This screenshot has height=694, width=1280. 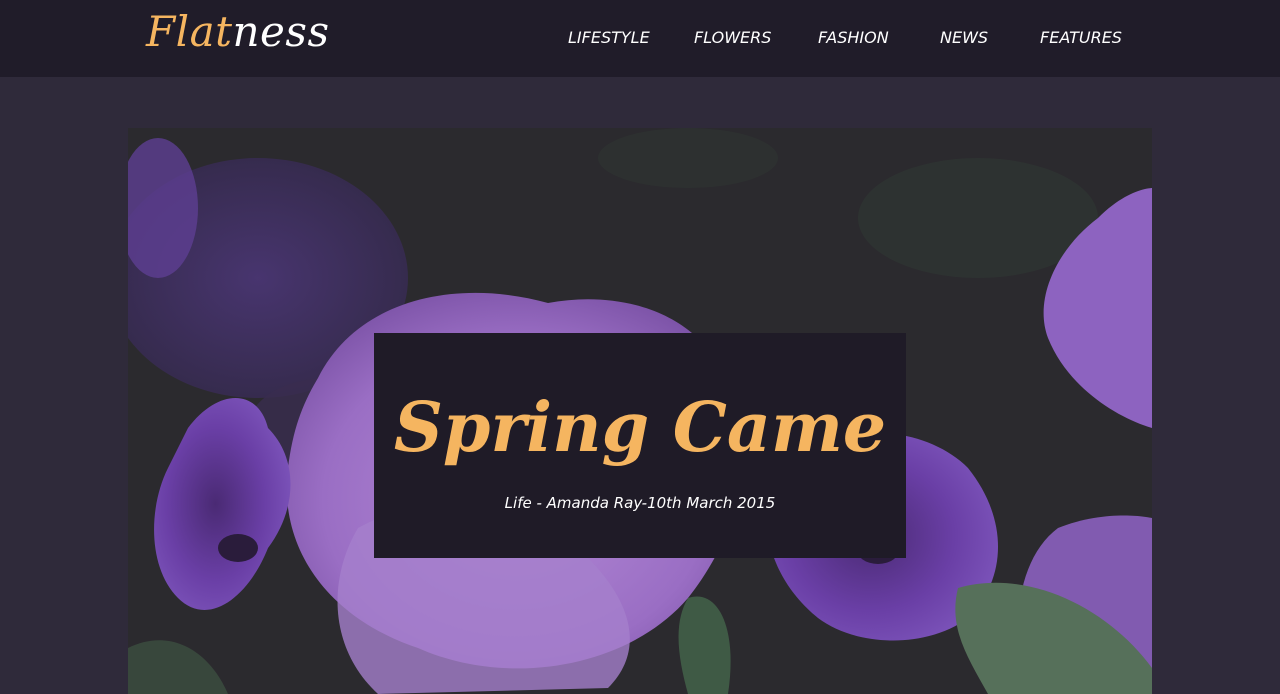 What do you see at coordinates (1081, 38) in the screenshot?
I see `nav-item-features: FEATURES` at bounding box center [1081, 38].